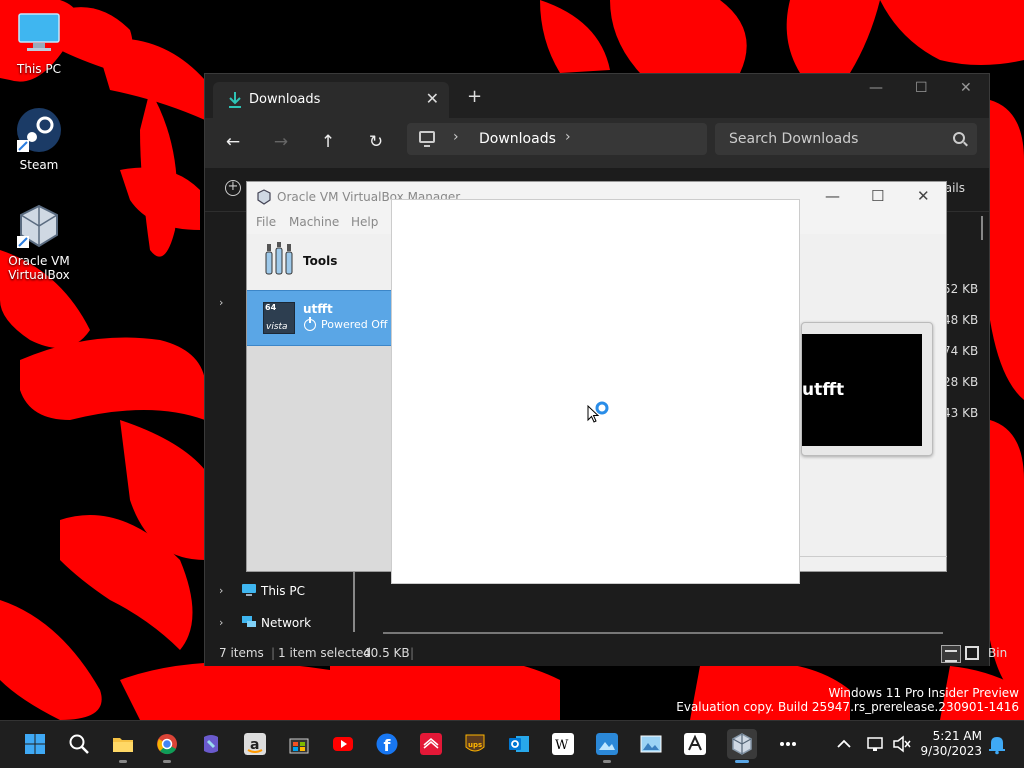 This screenshot has height=768, width=1024. What do you see at coordinates (972, 653) in the screenshot?
I see `tiles-view-icon` at bounding box center [972, 653].